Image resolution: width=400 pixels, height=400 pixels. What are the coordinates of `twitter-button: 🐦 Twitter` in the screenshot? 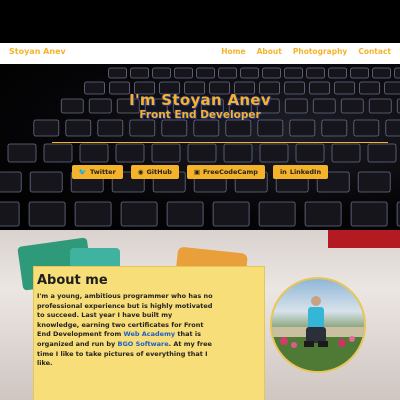 It's located at (97, 172).